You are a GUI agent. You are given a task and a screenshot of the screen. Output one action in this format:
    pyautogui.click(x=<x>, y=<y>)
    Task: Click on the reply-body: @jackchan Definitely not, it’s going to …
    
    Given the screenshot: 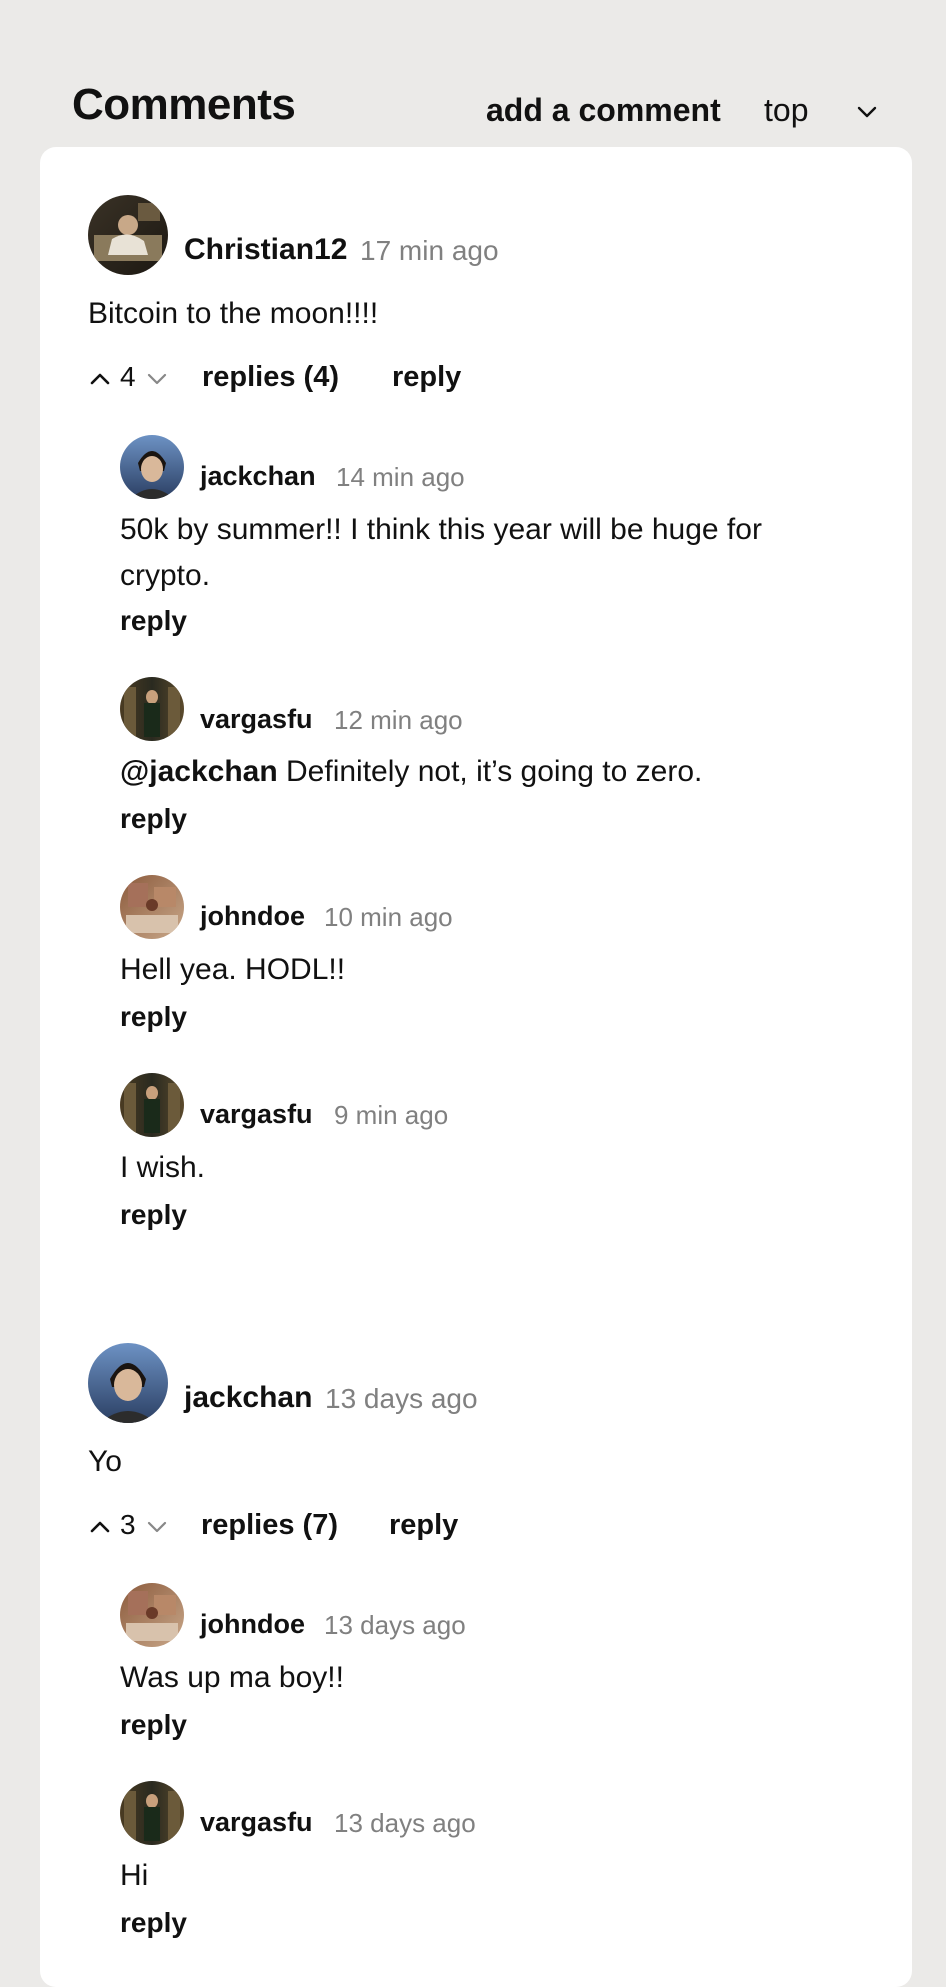 What is the action you would take?
    pyautogui.click(x=490, y=772)
    